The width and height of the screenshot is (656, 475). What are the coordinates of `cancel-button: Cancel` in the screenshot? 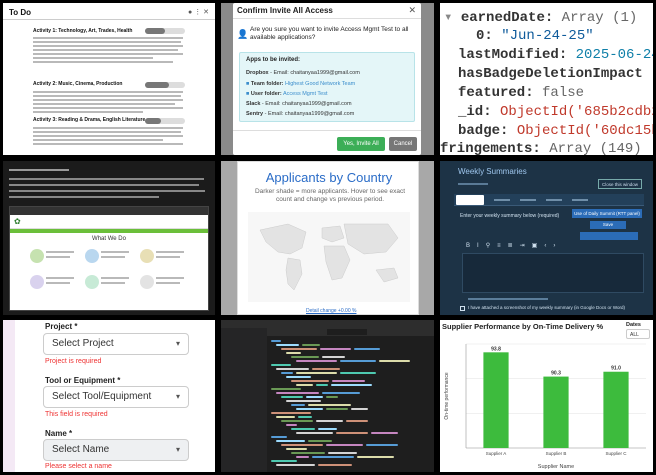 It's located at (403, 144).